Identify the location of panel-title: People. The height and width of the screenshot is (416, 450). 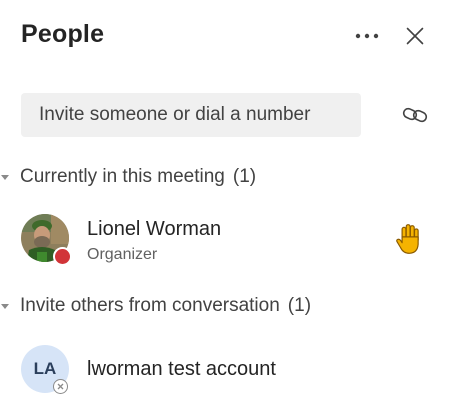
(63, 34).